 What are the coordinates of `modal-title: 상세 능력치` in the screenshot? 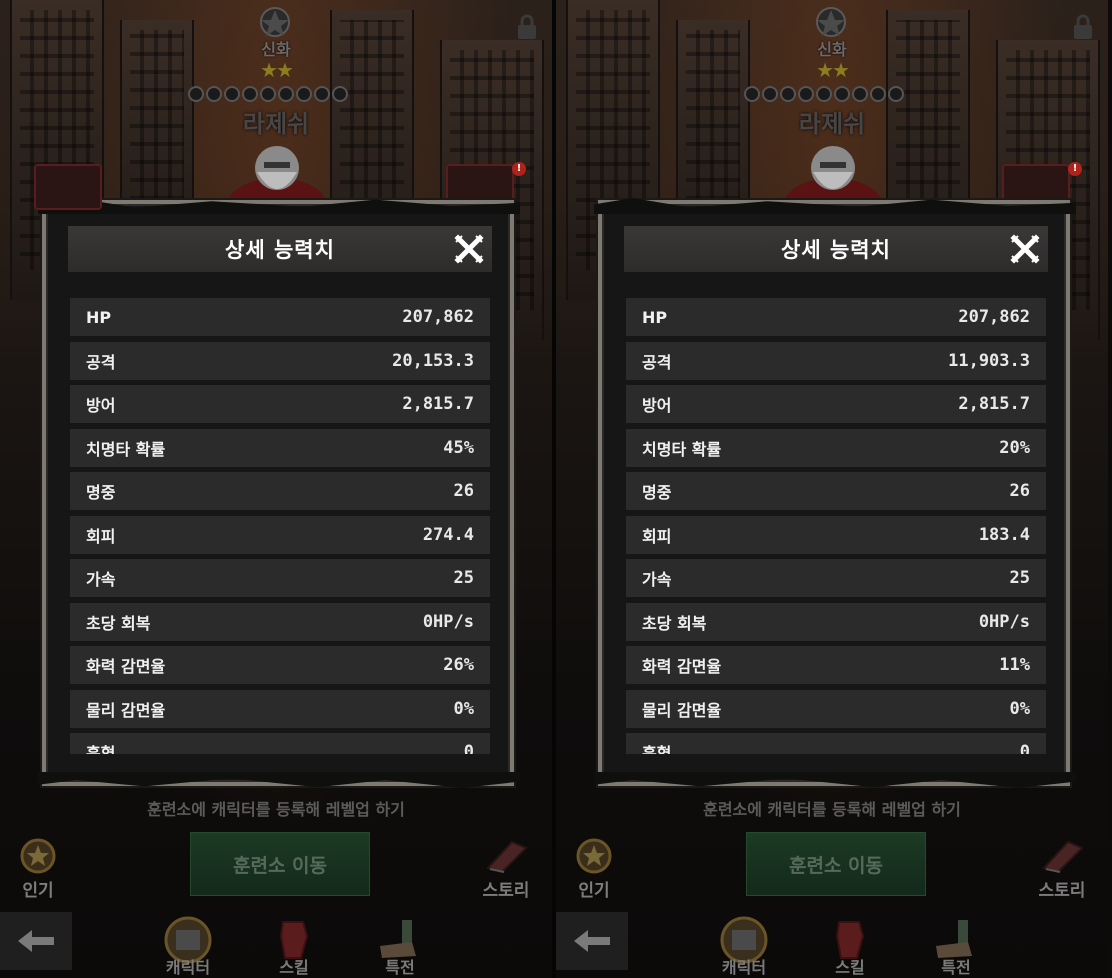 It's located at (836, 250).